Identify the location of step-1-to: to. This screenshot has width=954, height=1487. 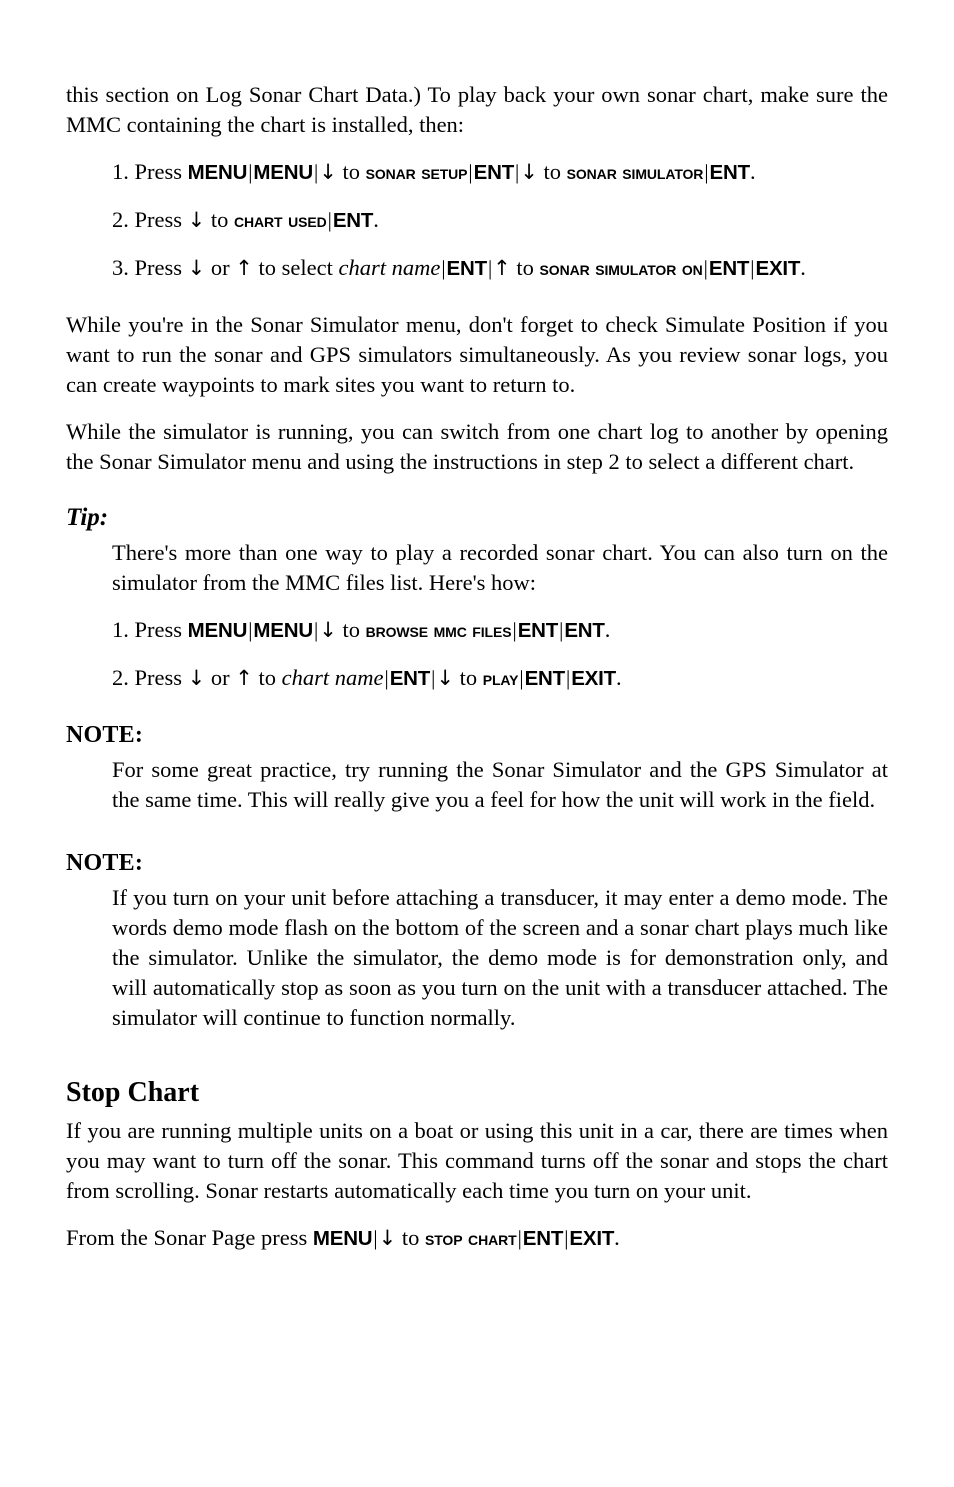
(351, 171).